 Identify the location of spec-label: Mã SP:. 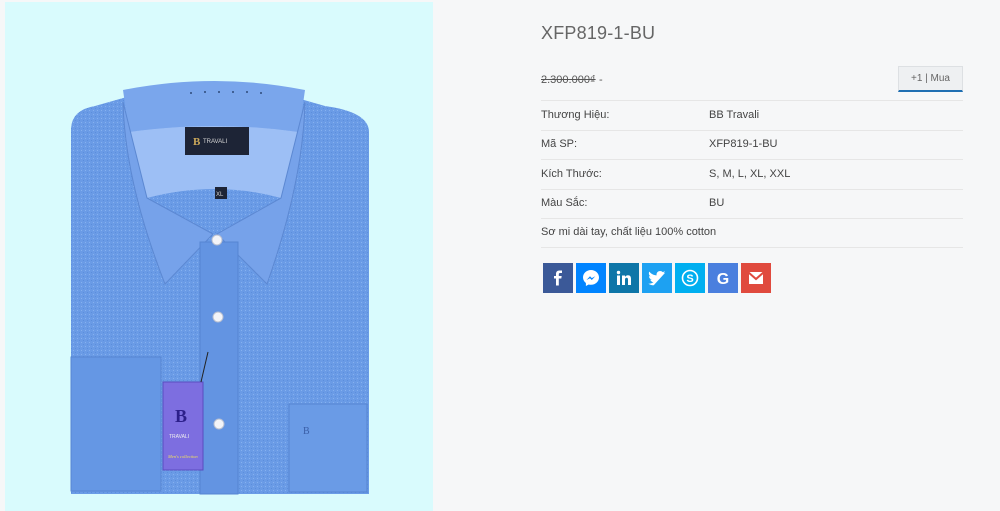
(559, 144).